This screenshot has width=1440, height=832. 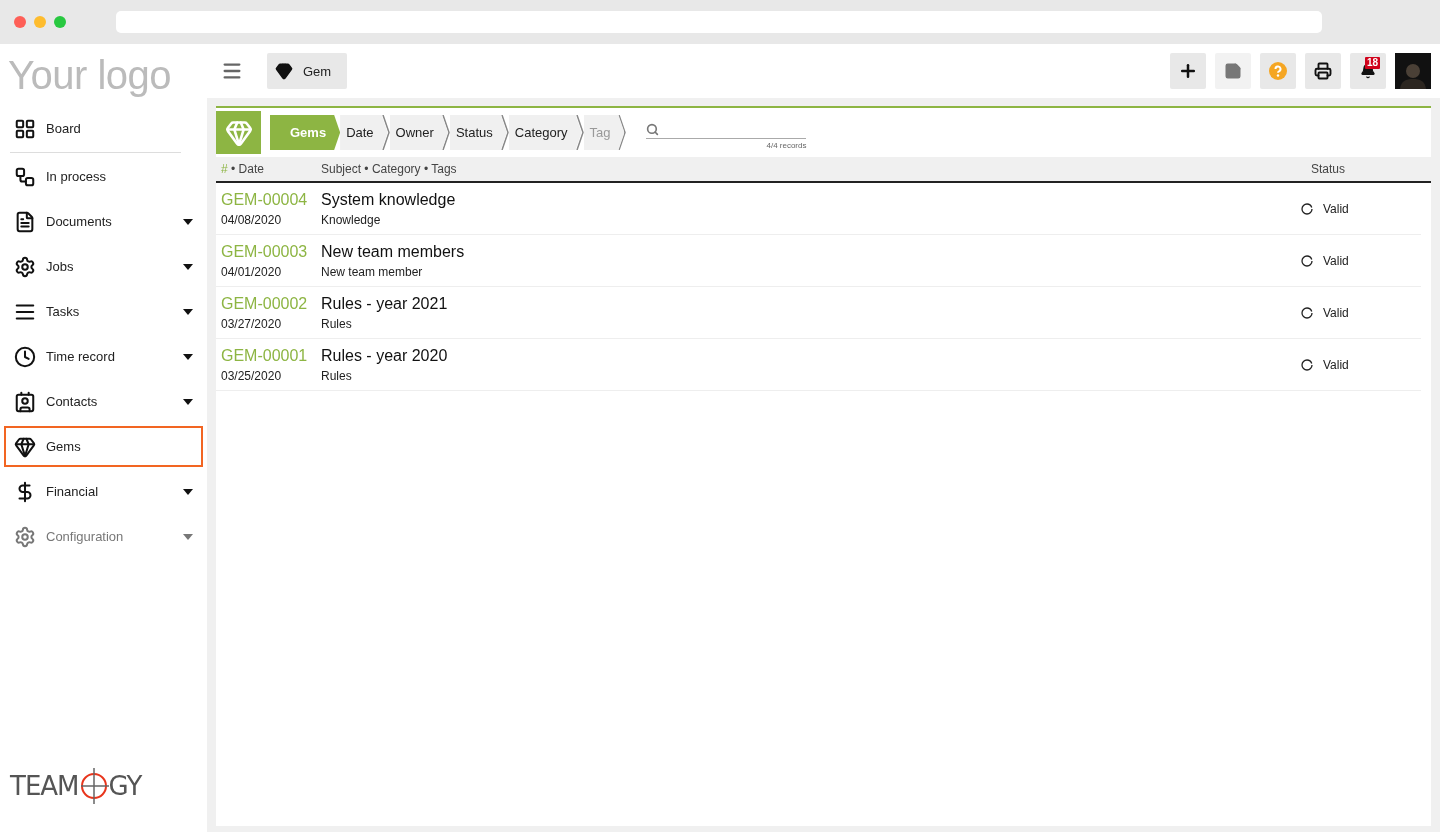 What do you see at coordinates (811, 303) in the screenshot?
I see `record-subject: Rules - year 2021` at bounding box center [811, 303].